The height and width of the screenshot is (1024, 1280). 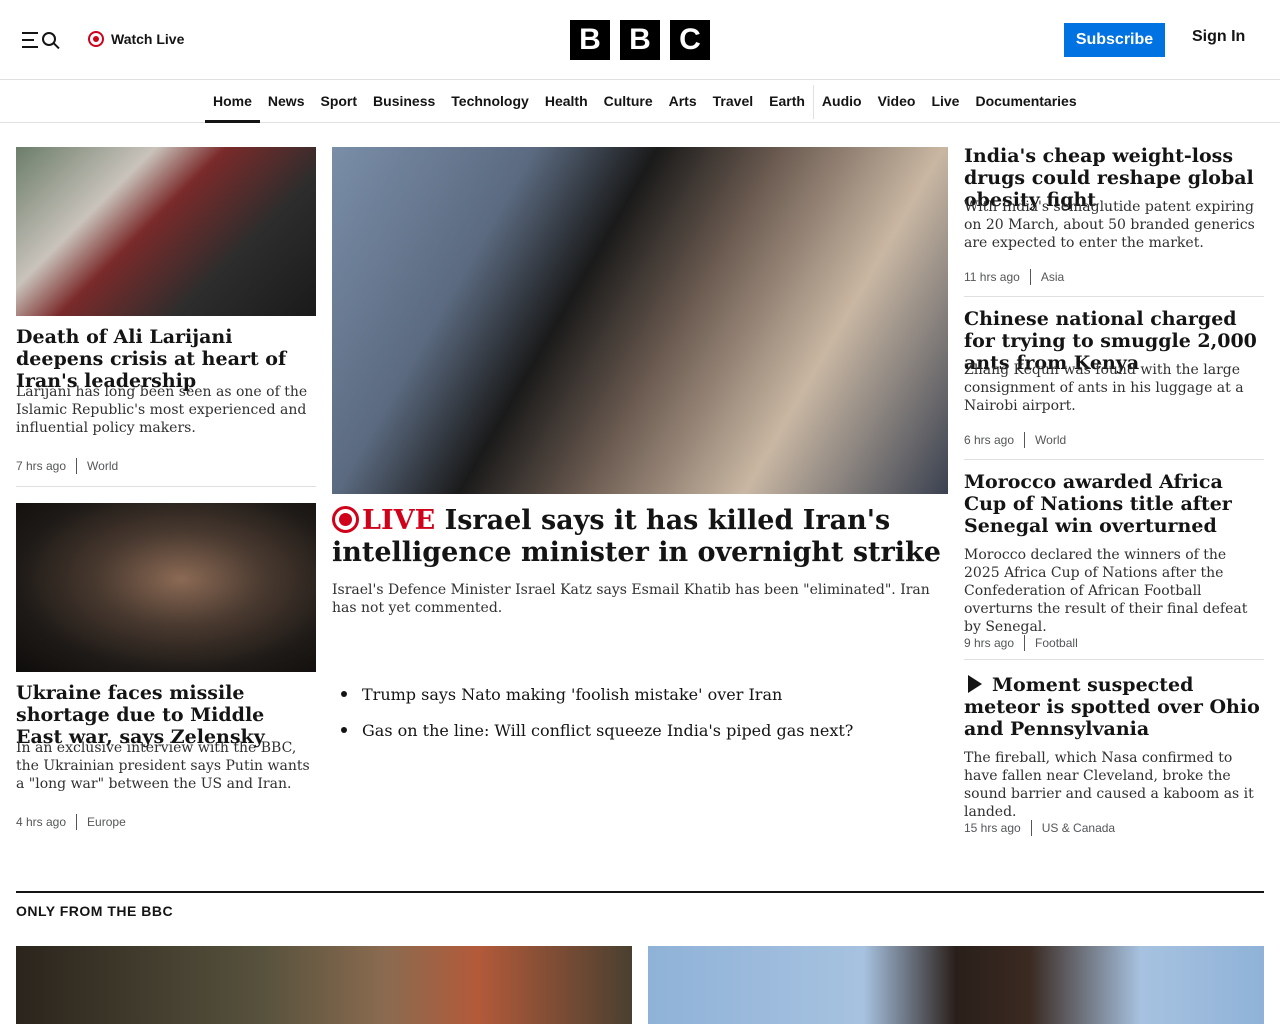 I want to click on story-meta: 4 hrs ago Europe, so click(x=71, y=822).